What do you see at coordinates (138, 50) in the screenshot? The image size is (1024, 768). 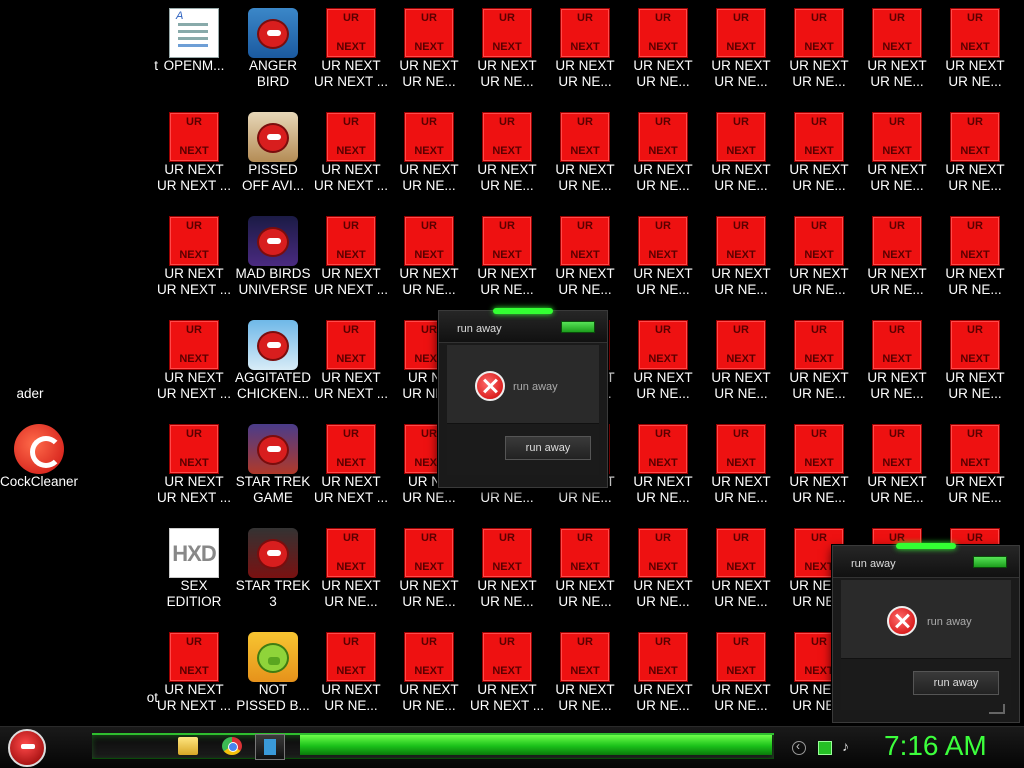 I see `desktop-icon-partial: t` at bounding box center [138, 50].